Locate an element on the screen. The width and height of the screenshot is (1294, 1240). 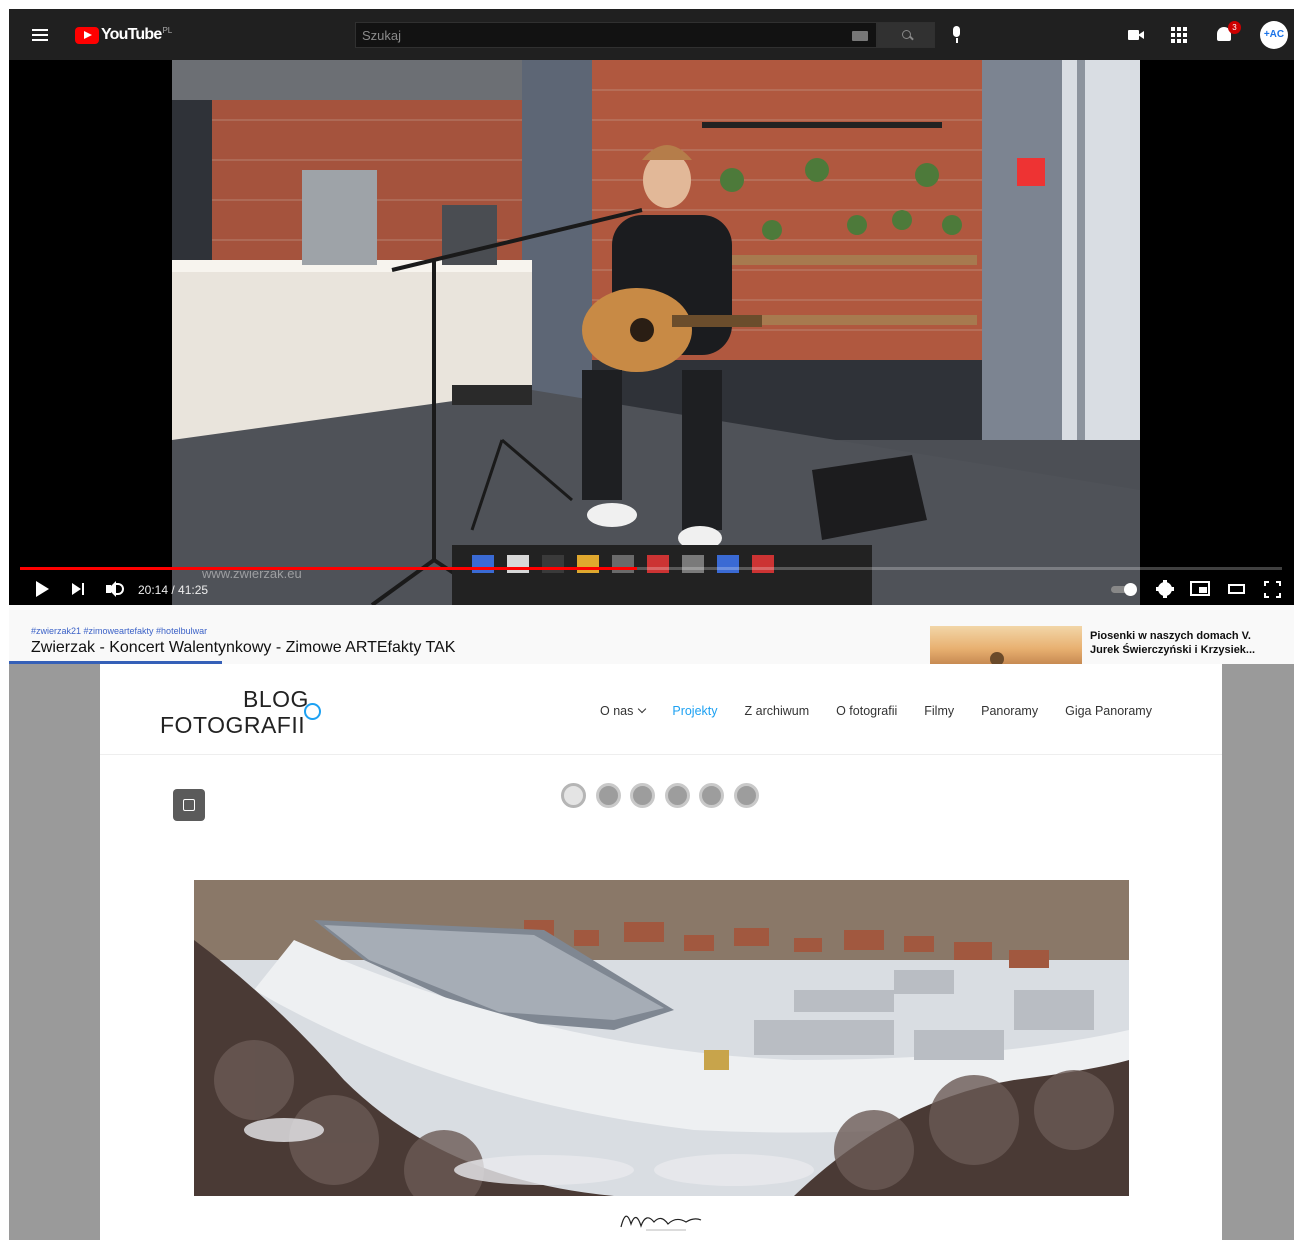
menu-icon is located at coordinates (42, 35).